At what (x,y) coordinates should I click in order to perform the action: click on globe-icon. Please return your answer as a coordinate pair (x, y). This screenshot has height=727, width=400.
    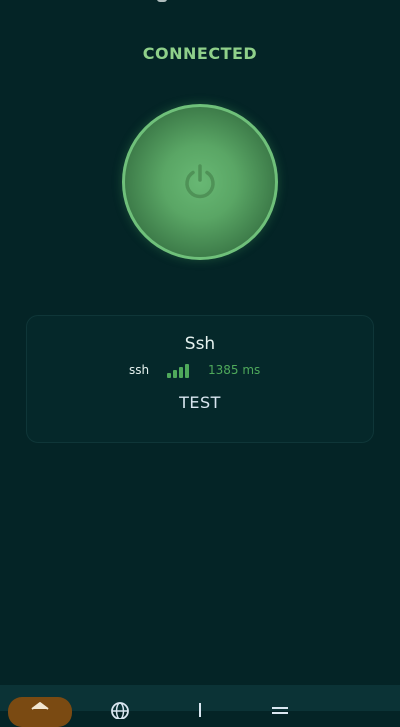
    Looking at the image, I should click on (120, 710).